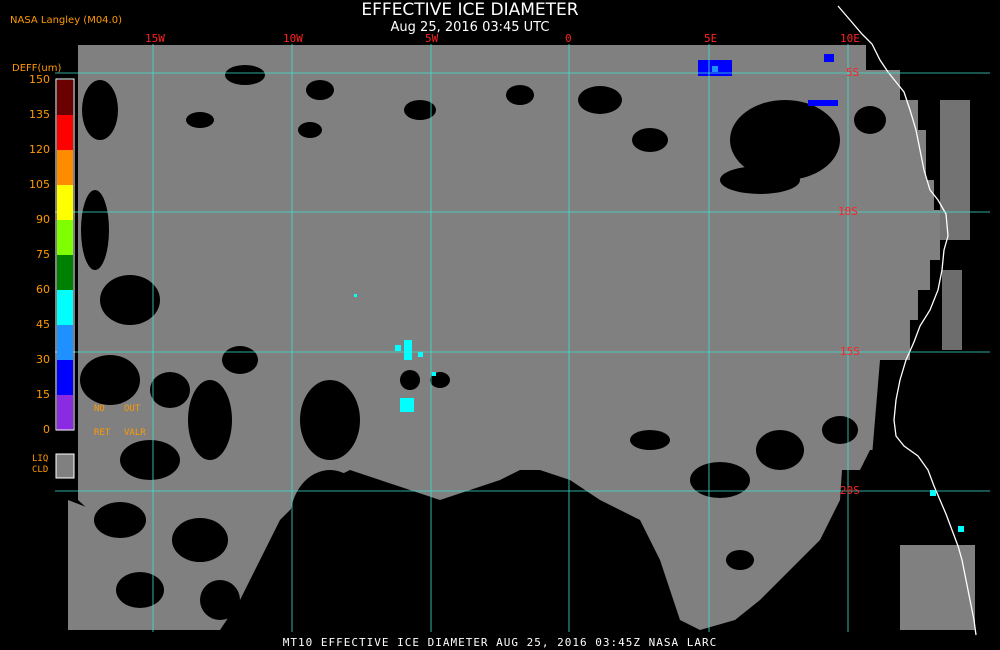 This screenshot has width=1000, height=650. Describe the element at coordinates (99, 409) in the screenshot. I see `no-ret-label-1: NO` at that location.